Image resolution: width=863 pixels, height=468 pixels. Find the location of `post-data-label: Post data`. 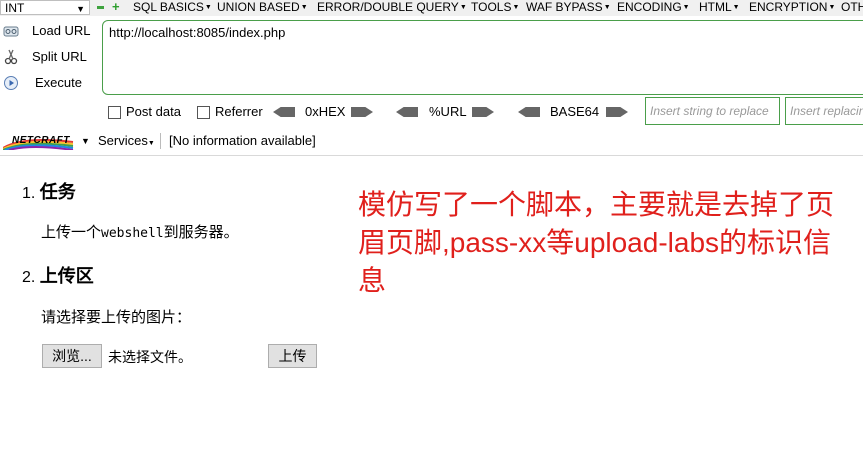

post-data-label: Post data is located at coordinates (153, 111).